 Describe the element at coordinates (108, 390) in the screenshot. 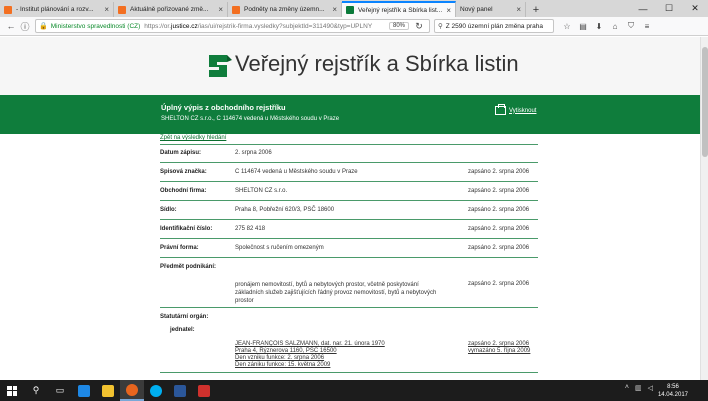

I see `file-explorer-icon` at that location.